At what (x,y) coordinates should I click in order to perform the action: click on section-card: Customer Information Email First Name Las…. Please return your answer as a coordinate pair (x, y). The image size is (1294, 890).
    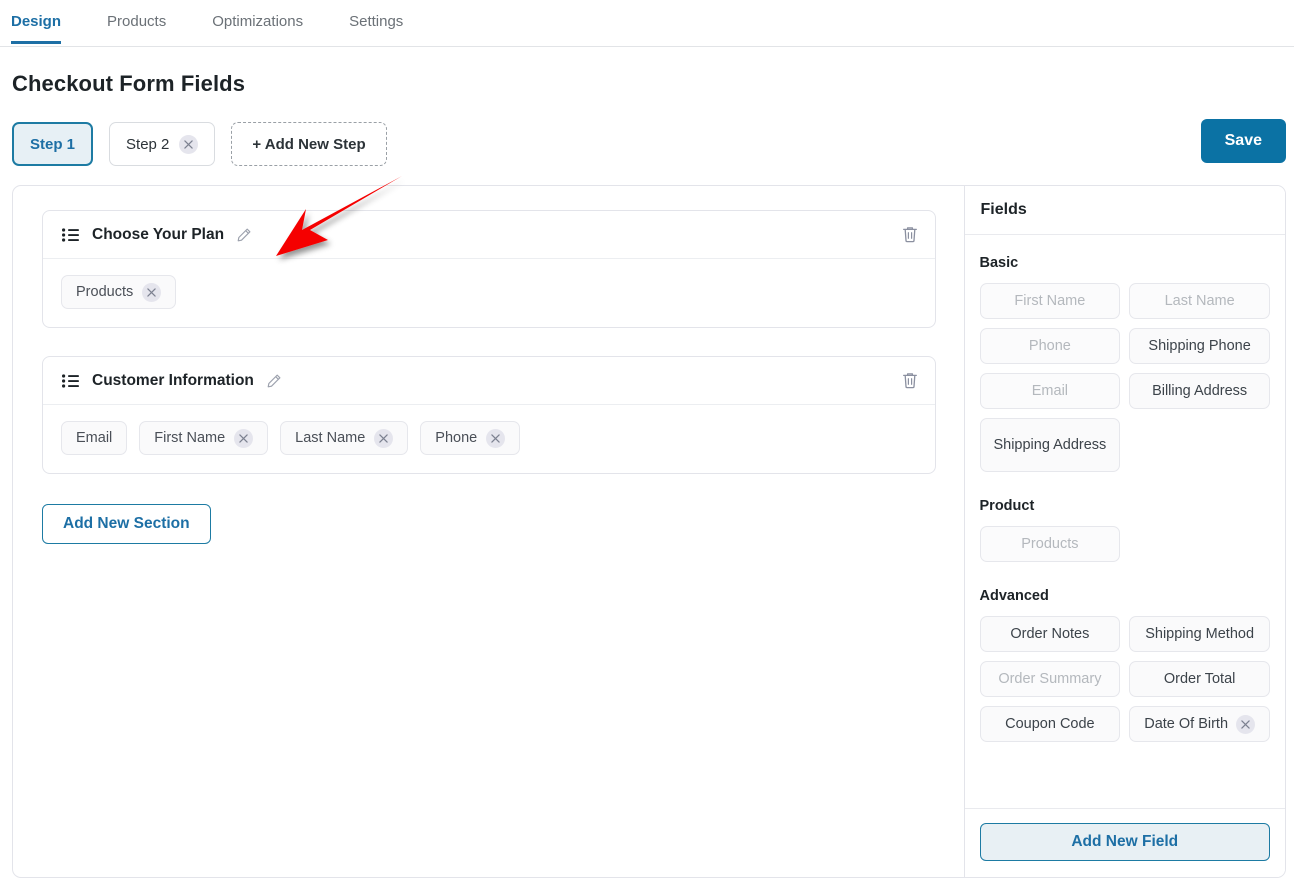
    Looking at the image, I should click on (489, 415).